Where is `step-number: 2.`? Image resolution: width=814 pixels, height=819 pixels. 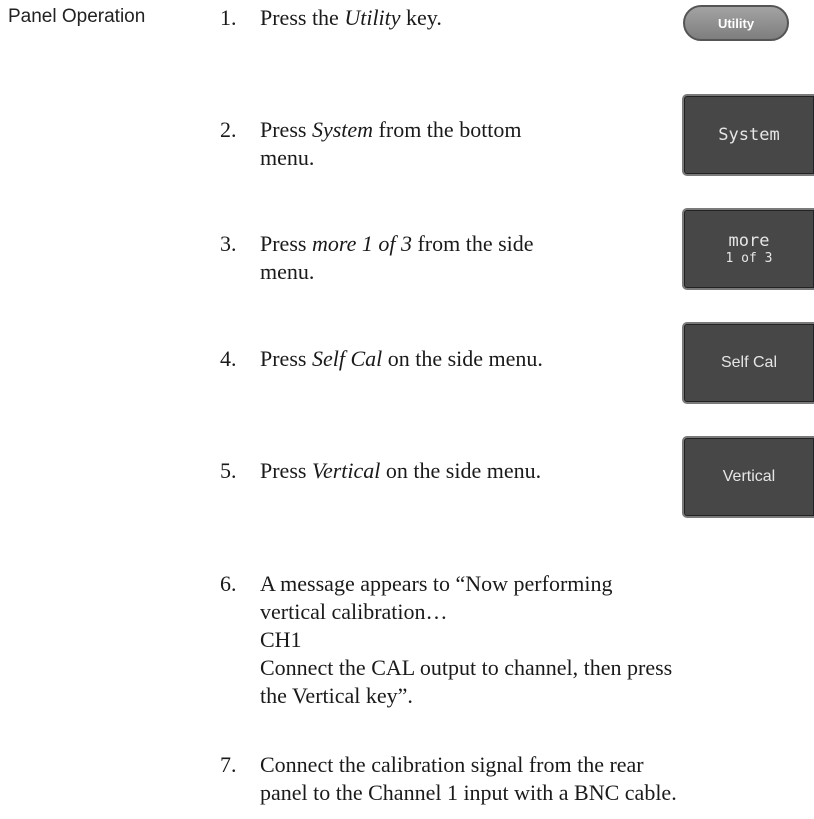 step-number: 2. is located at coordinates (228, 129).